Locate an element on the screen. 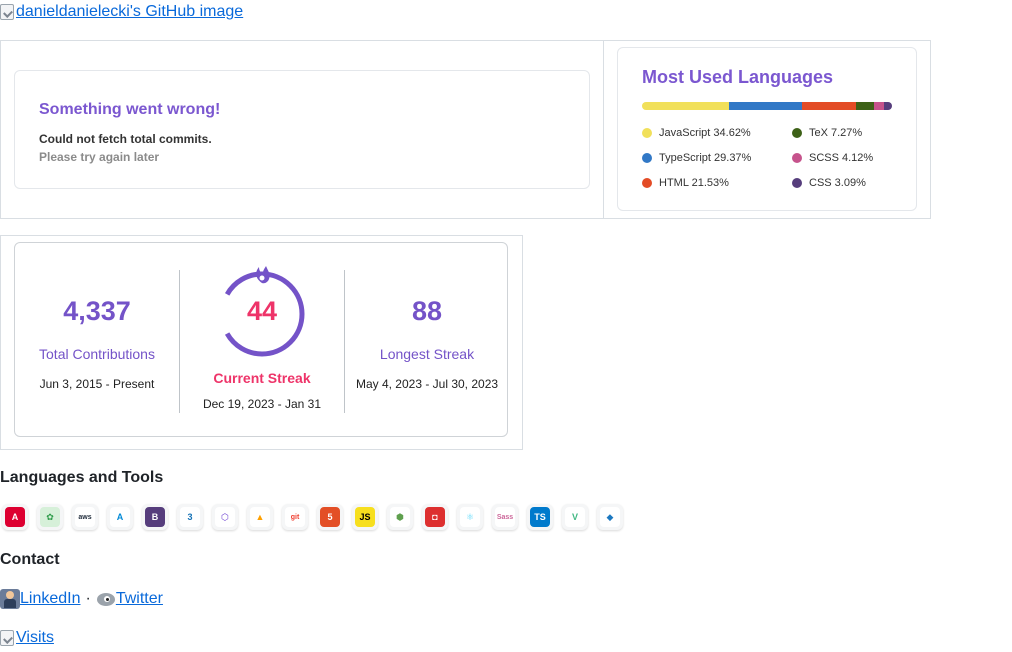 Image resolution: width=1012 pixels, height=652 pixels. javascript-icon-glyph: JS is located at coordinates (365, 517).